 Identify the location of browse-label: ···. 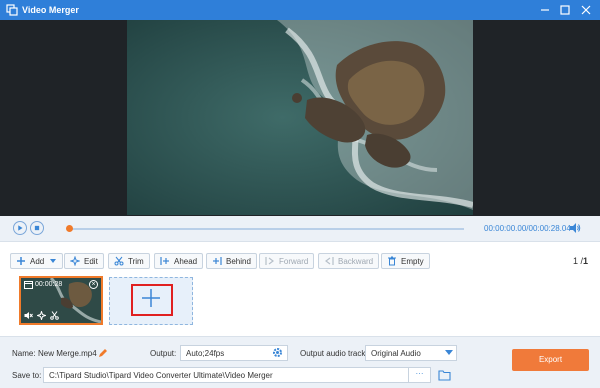
(419, 373).